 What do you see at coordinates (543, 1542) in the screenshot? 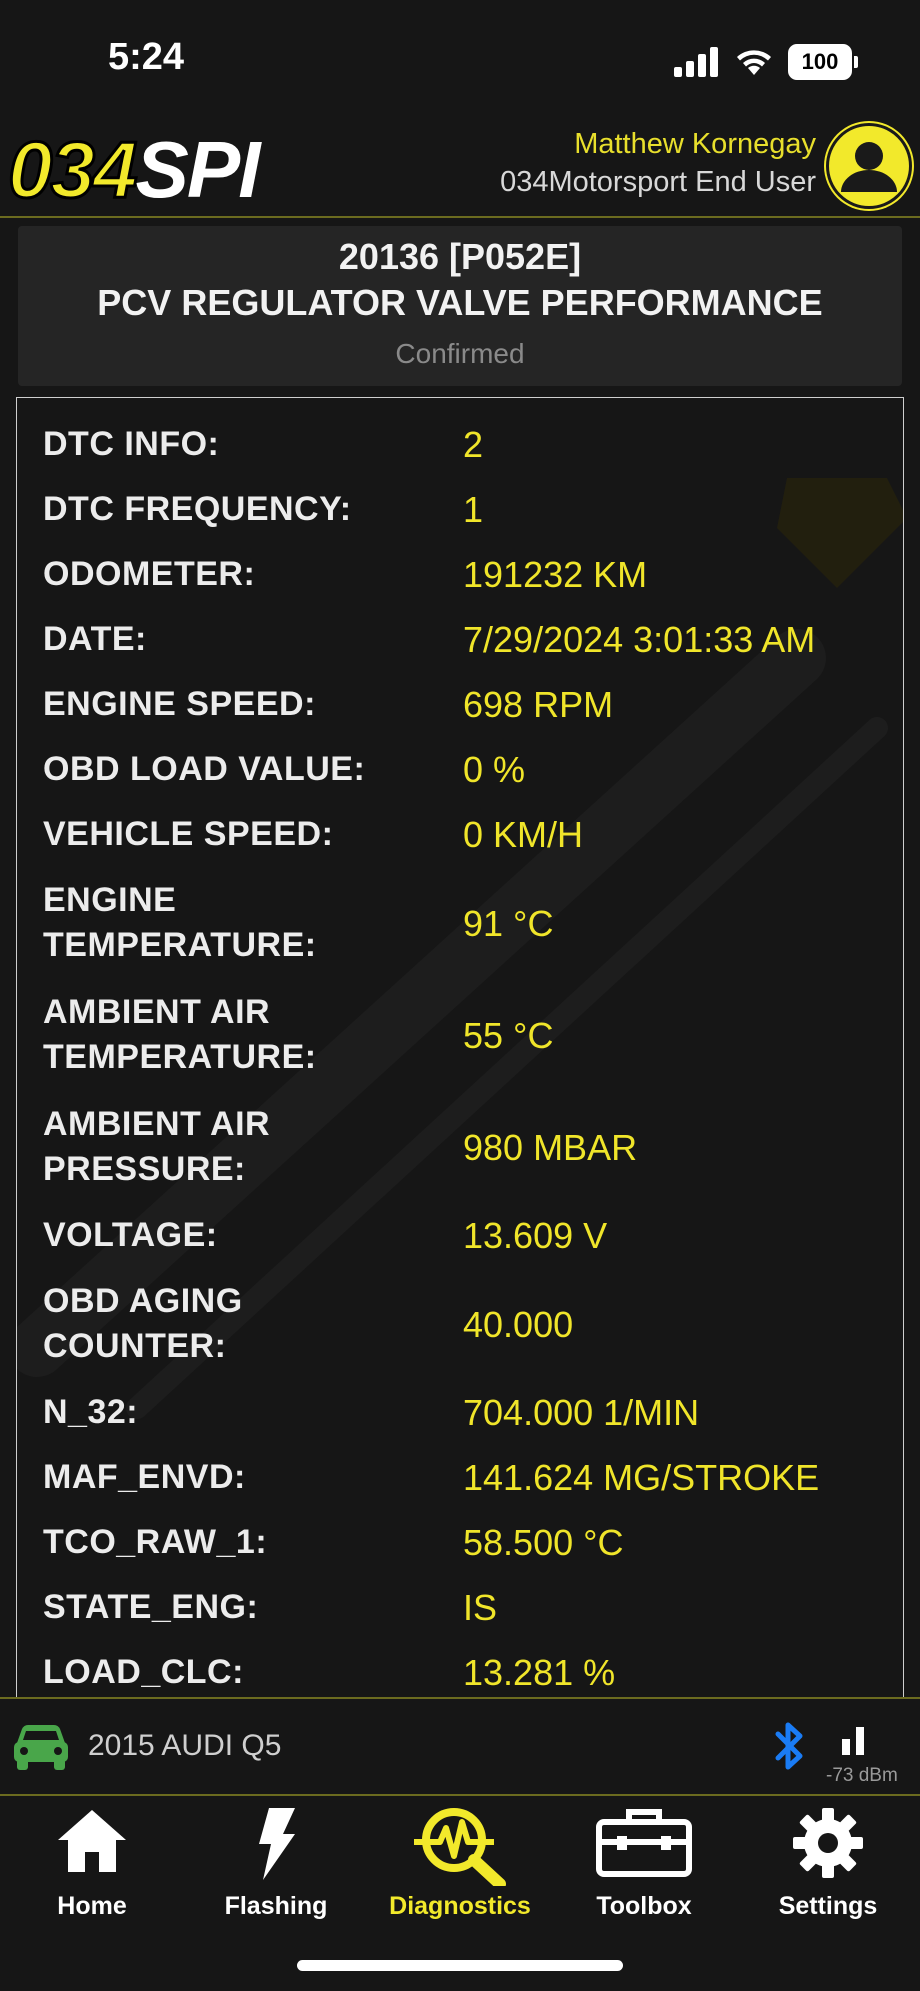
I see `row-value: 58.500 °C` at bounding box center [543, 1542].